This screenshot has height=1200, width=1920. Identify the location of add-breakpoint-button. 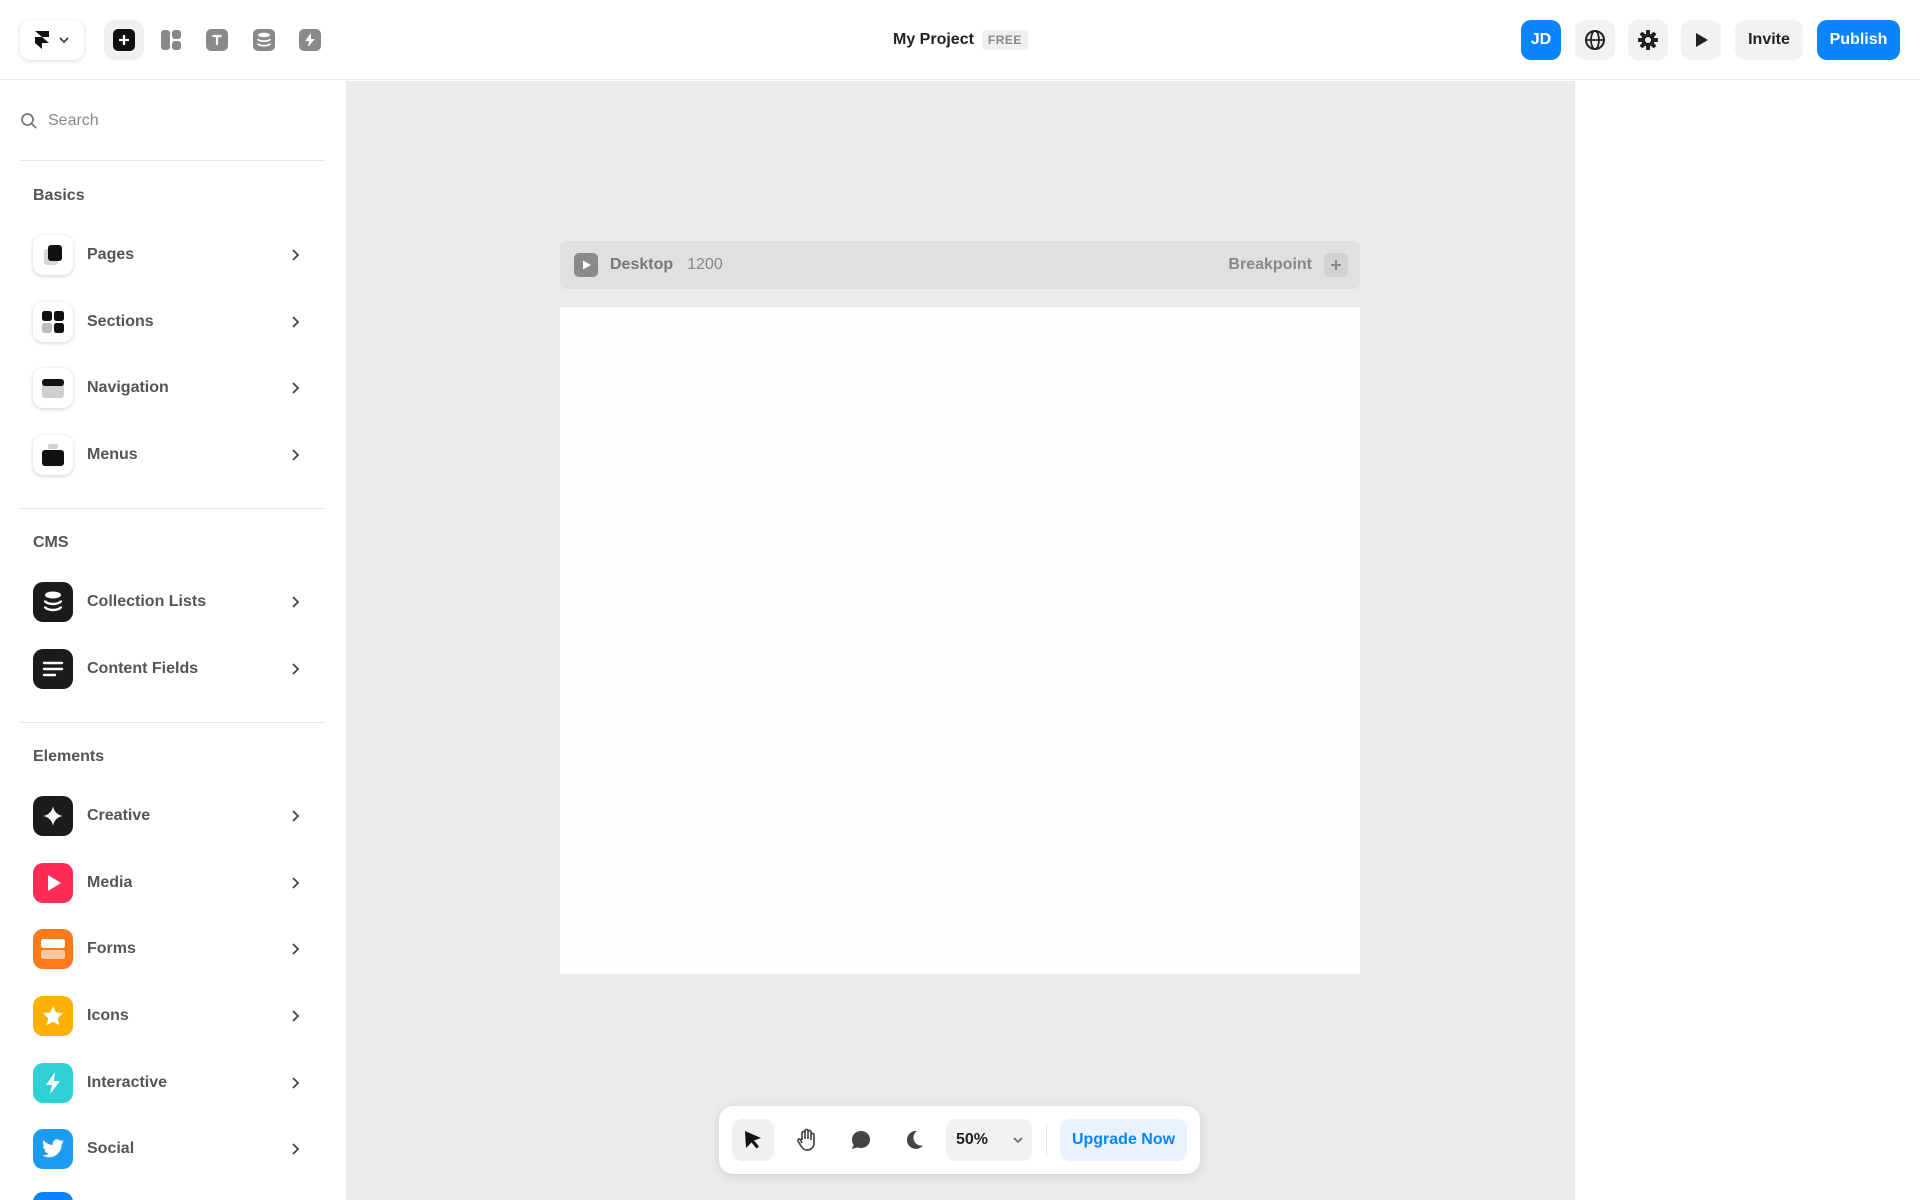
(1336, 265).